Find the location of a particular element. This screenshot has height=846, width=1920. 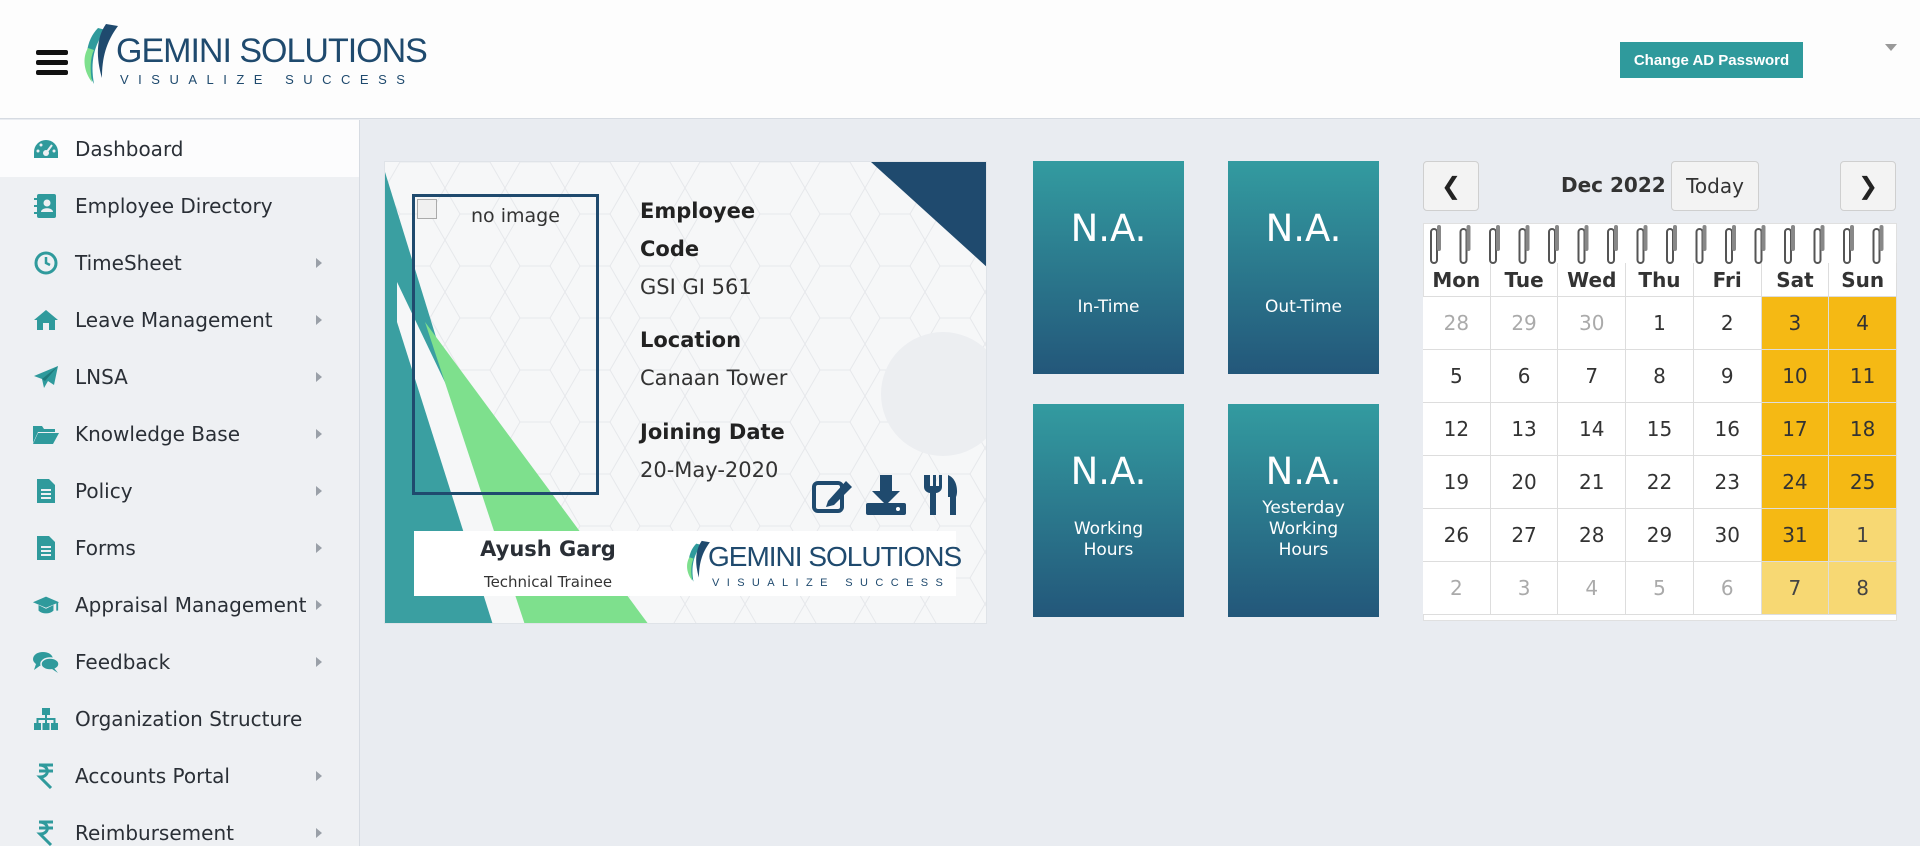

rupee-icon is located at coordinates (46, 832).